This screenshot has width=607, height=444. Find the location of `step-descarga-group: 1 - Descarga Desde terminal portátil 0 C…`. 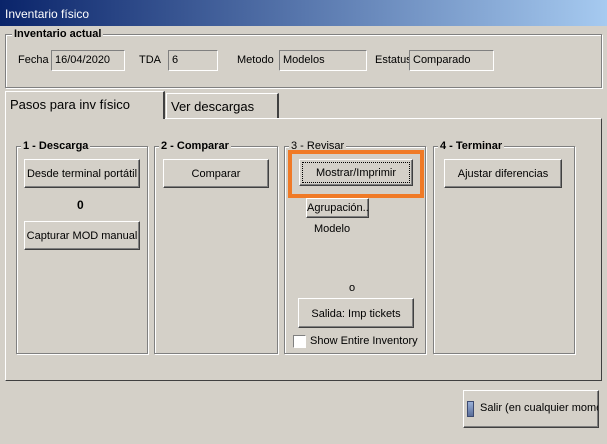

step-descarga-group: 1 - Descarga Desde terminal portátil 0 C… is located at coordinates (82, 247).